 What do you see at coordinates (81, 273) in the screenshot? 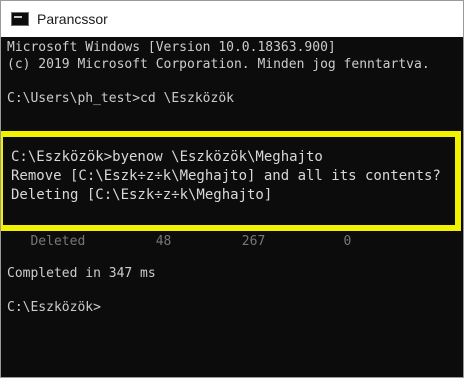
I see `console-line-completed: Completed in 347 ms` at bounding box center [81, 273].